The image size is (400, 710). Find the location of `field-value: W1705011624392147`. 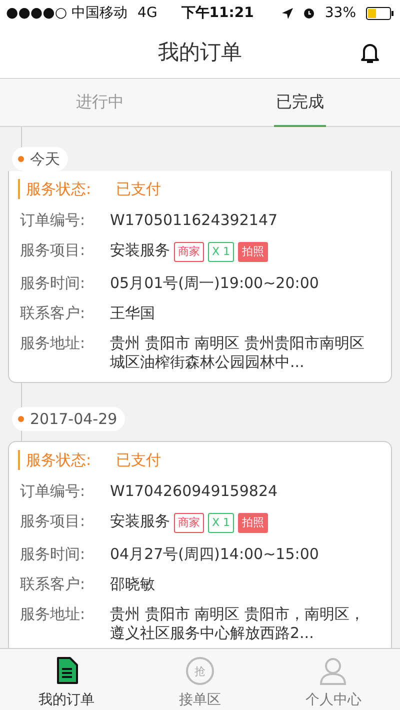

field-value: W1705011624392147 is located at coordinates (194, 220).